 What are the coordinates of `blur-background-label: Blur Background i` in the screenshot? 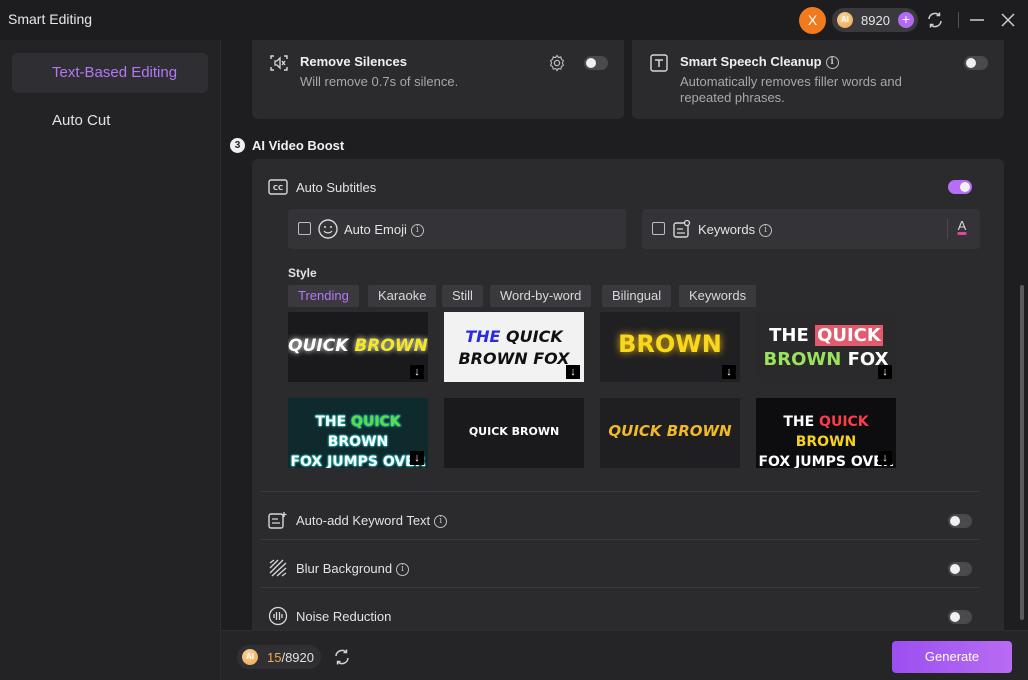 It's located at (353, 569).